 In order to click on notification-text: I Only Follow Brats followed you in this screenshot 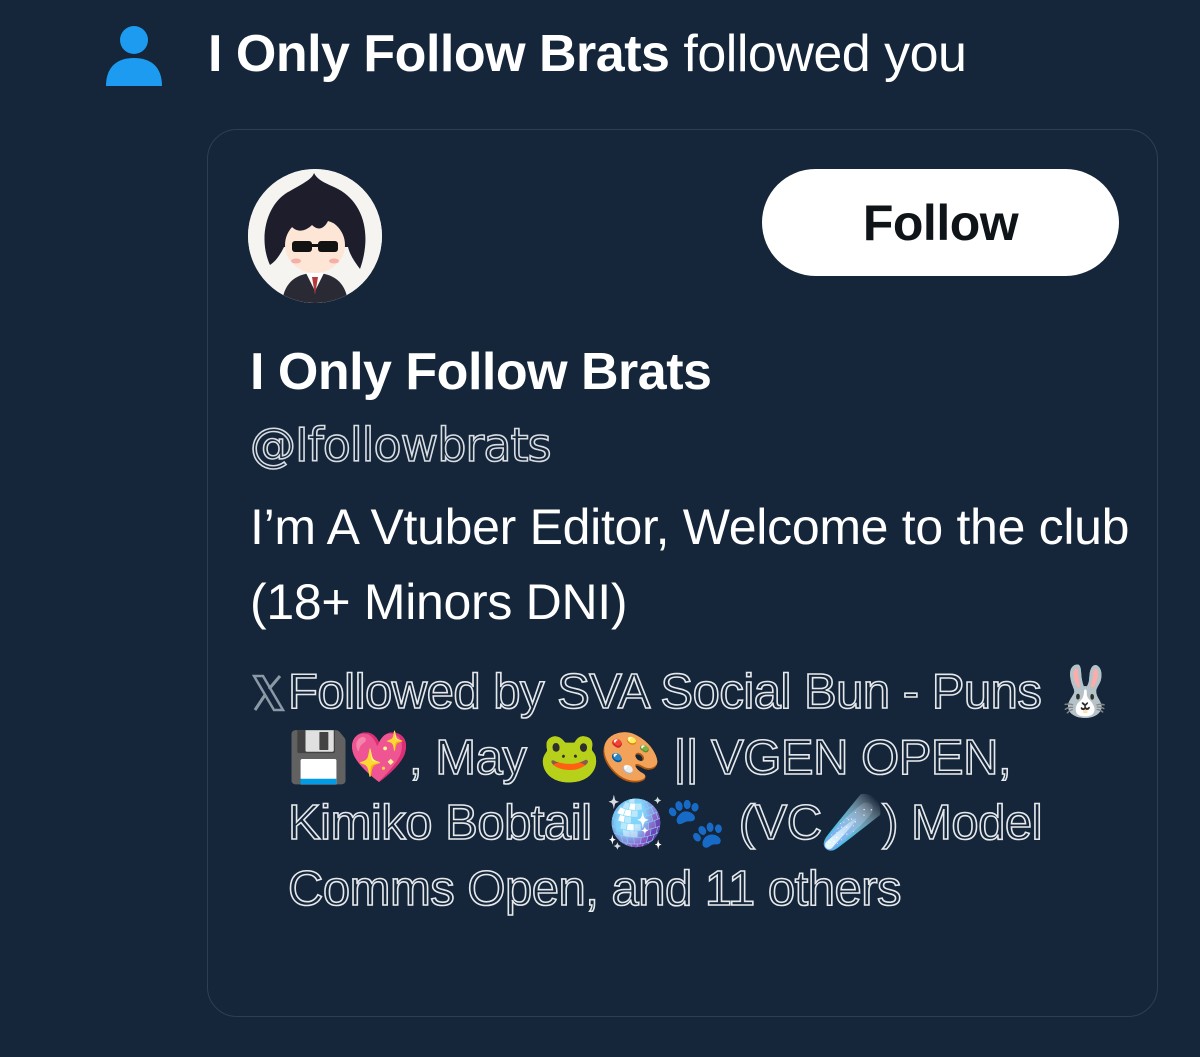, I will do `click(587, 54)`.